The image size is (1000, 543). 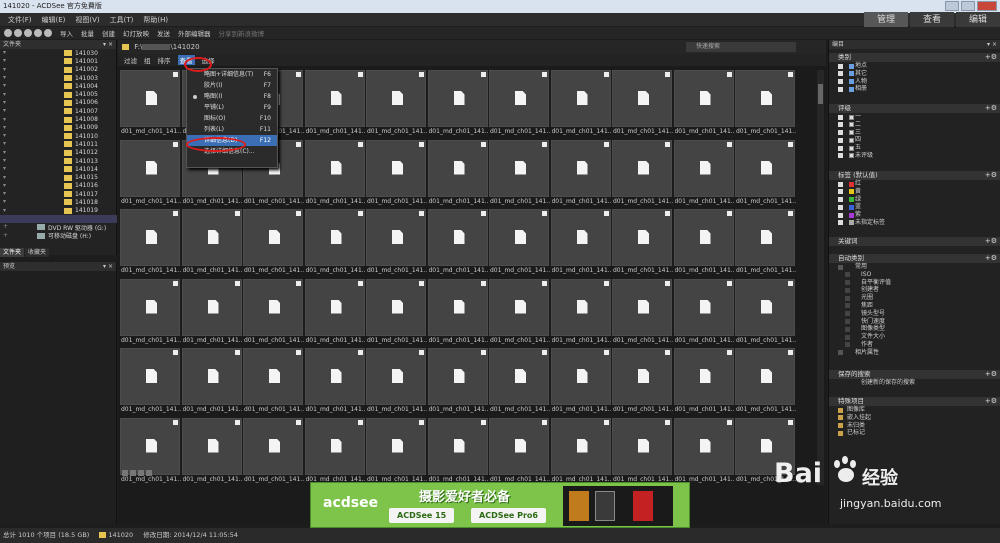 What do you see at coordinates (952, 6) in the screenshot?
I see `minimize-button` at bounding box center [952, 6].